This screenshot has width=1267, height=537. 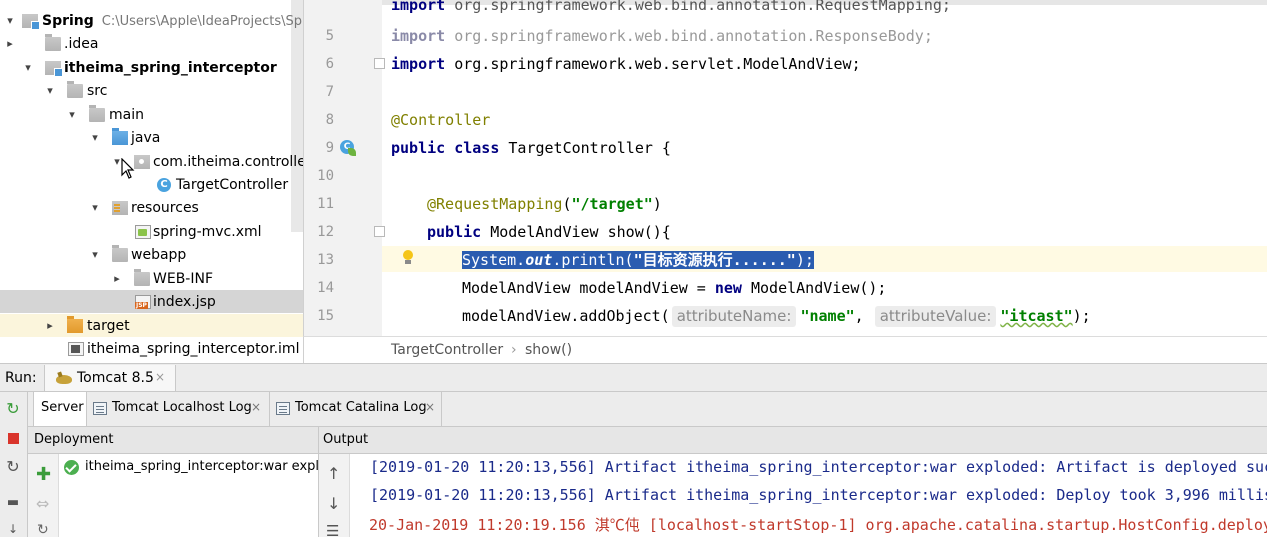 I want to click on resources-folder-icon, so click(x=120, y=207).